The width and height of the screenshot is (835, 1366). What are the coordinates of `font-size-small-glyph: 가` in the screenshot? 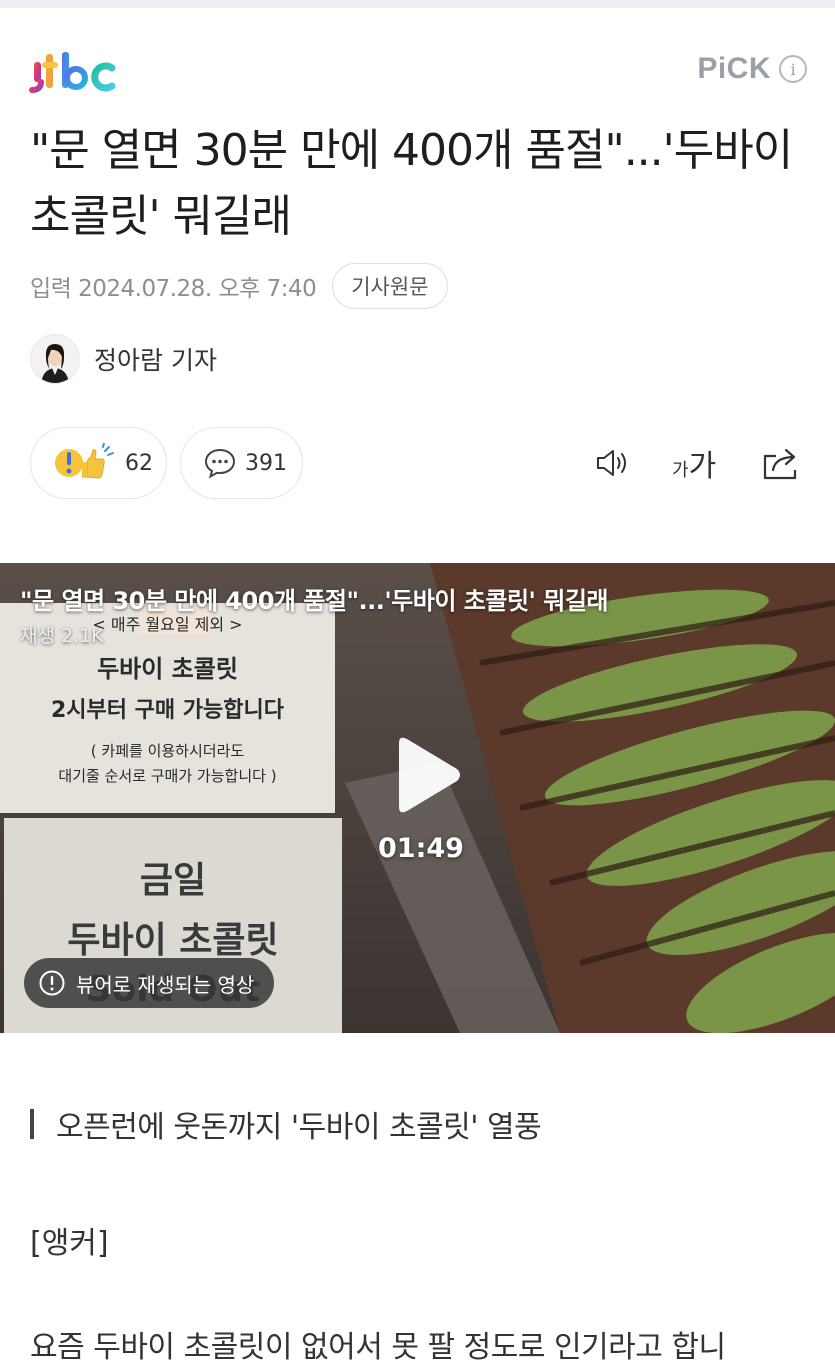 It's located at (680, 470).